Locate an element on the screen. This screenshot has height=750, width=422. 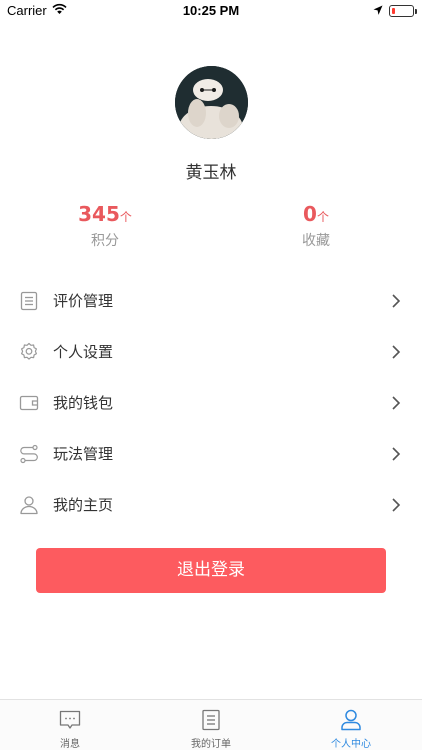
favorites-value: 0 is located at coordinates (310, 214).